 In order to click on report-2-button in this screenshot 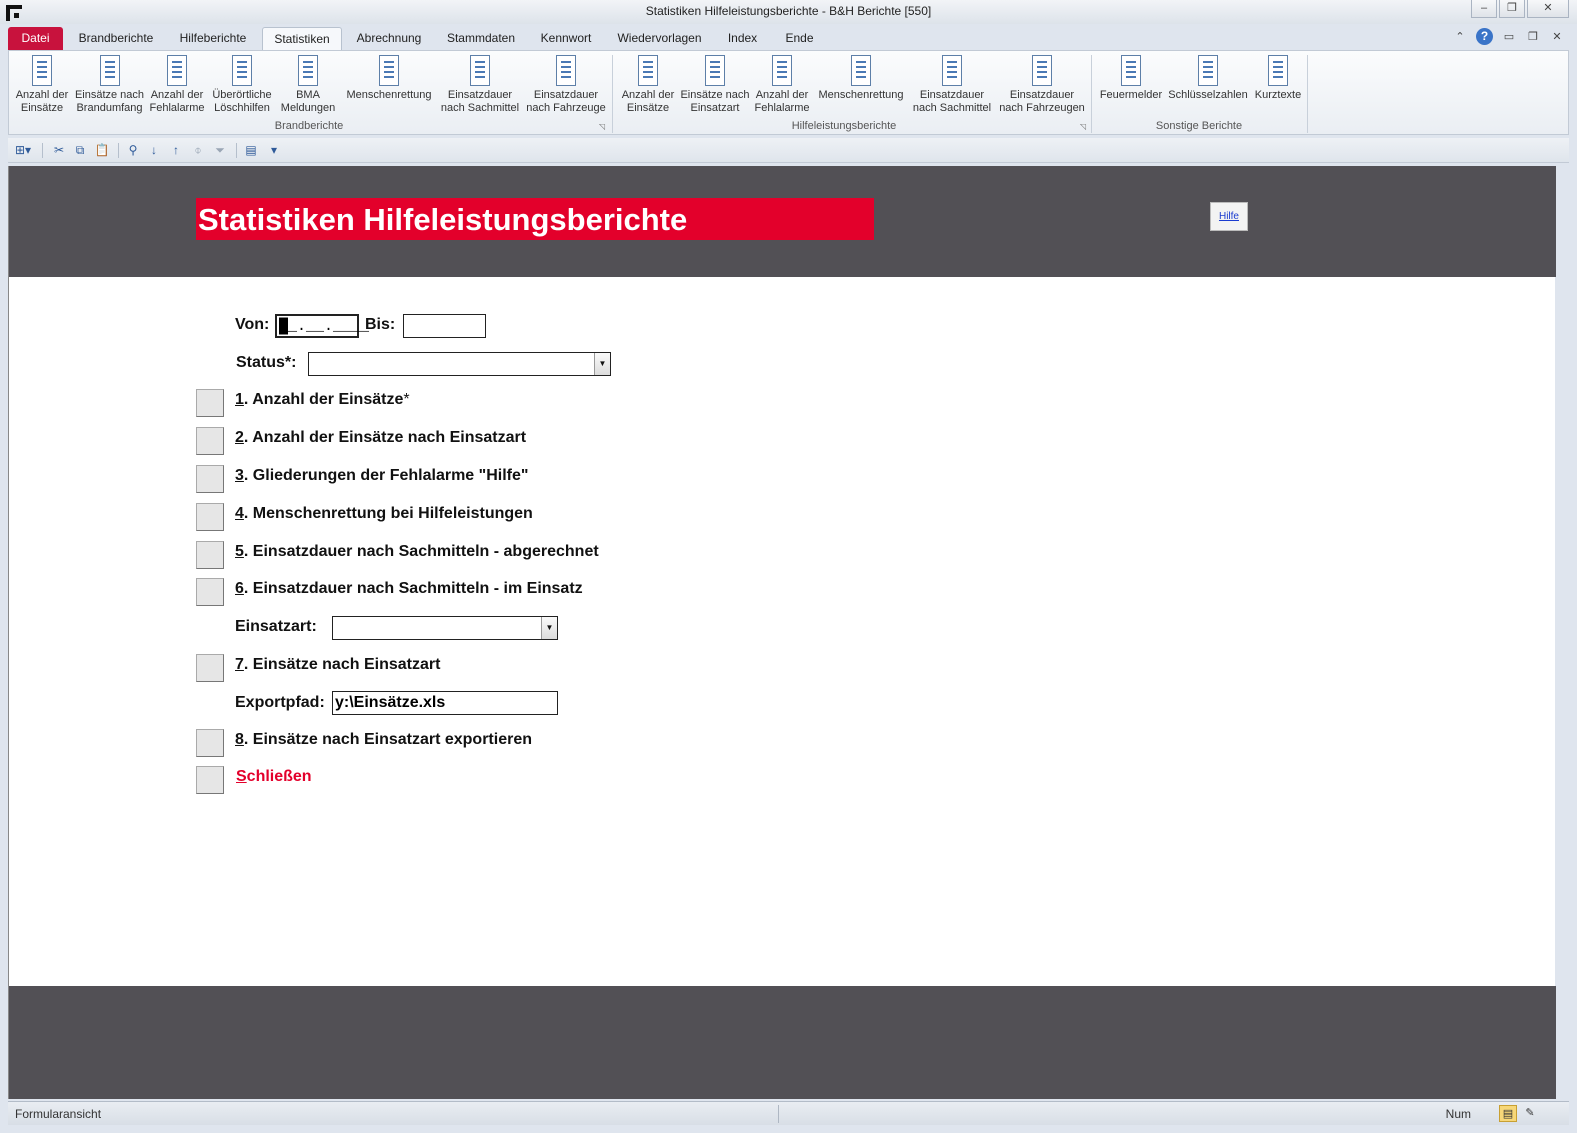, I will do `click(210, 441)`.